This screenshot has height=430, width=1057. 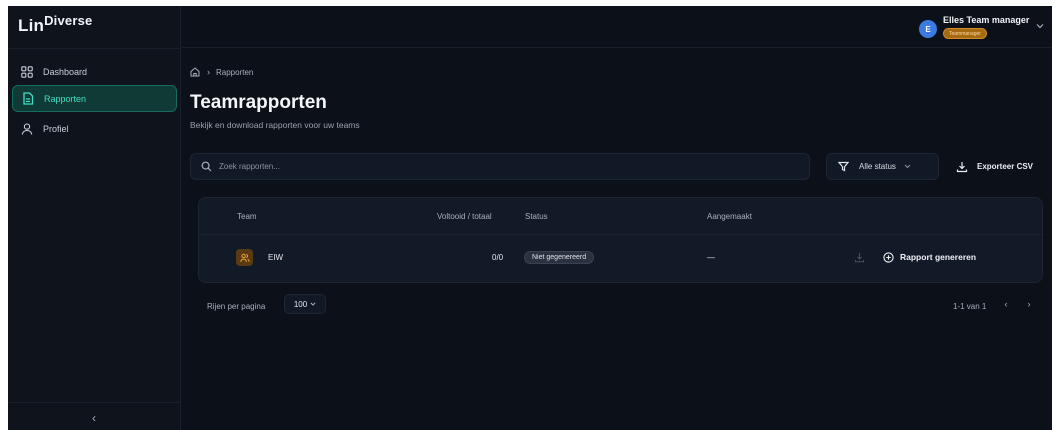 I want to click on user-menu-chevron-icon, so click(x=1040, y=26).